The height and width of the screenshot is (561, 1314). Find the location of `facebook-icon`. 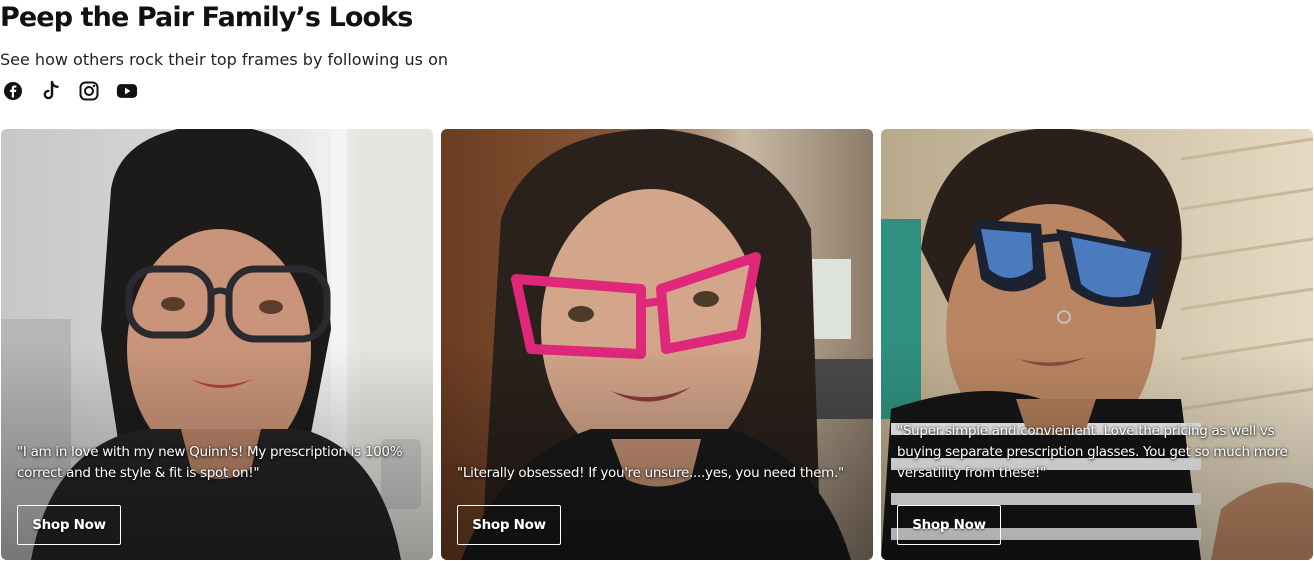

facebook-icon is located at coordinates (13, 91).